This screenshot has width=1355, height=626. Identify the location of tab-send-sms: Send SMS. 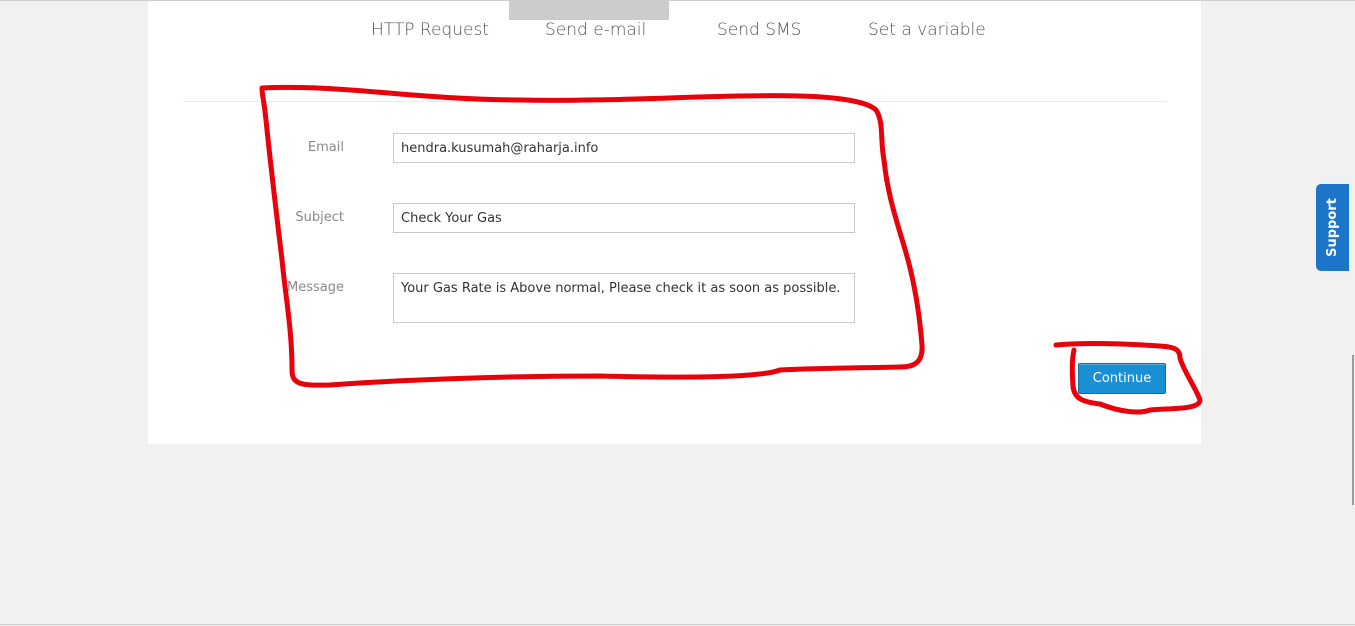
(759, 30).